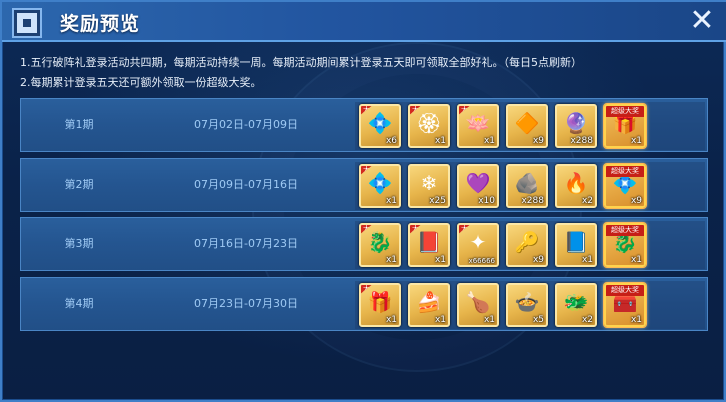 Image resolution: width=726 pixels, height=402 pixels. What do you see at coordinates (246, 303) in the screenshot?
I see `period-date-range: 07月23日-07月30日` at bounding box center [246, 303].